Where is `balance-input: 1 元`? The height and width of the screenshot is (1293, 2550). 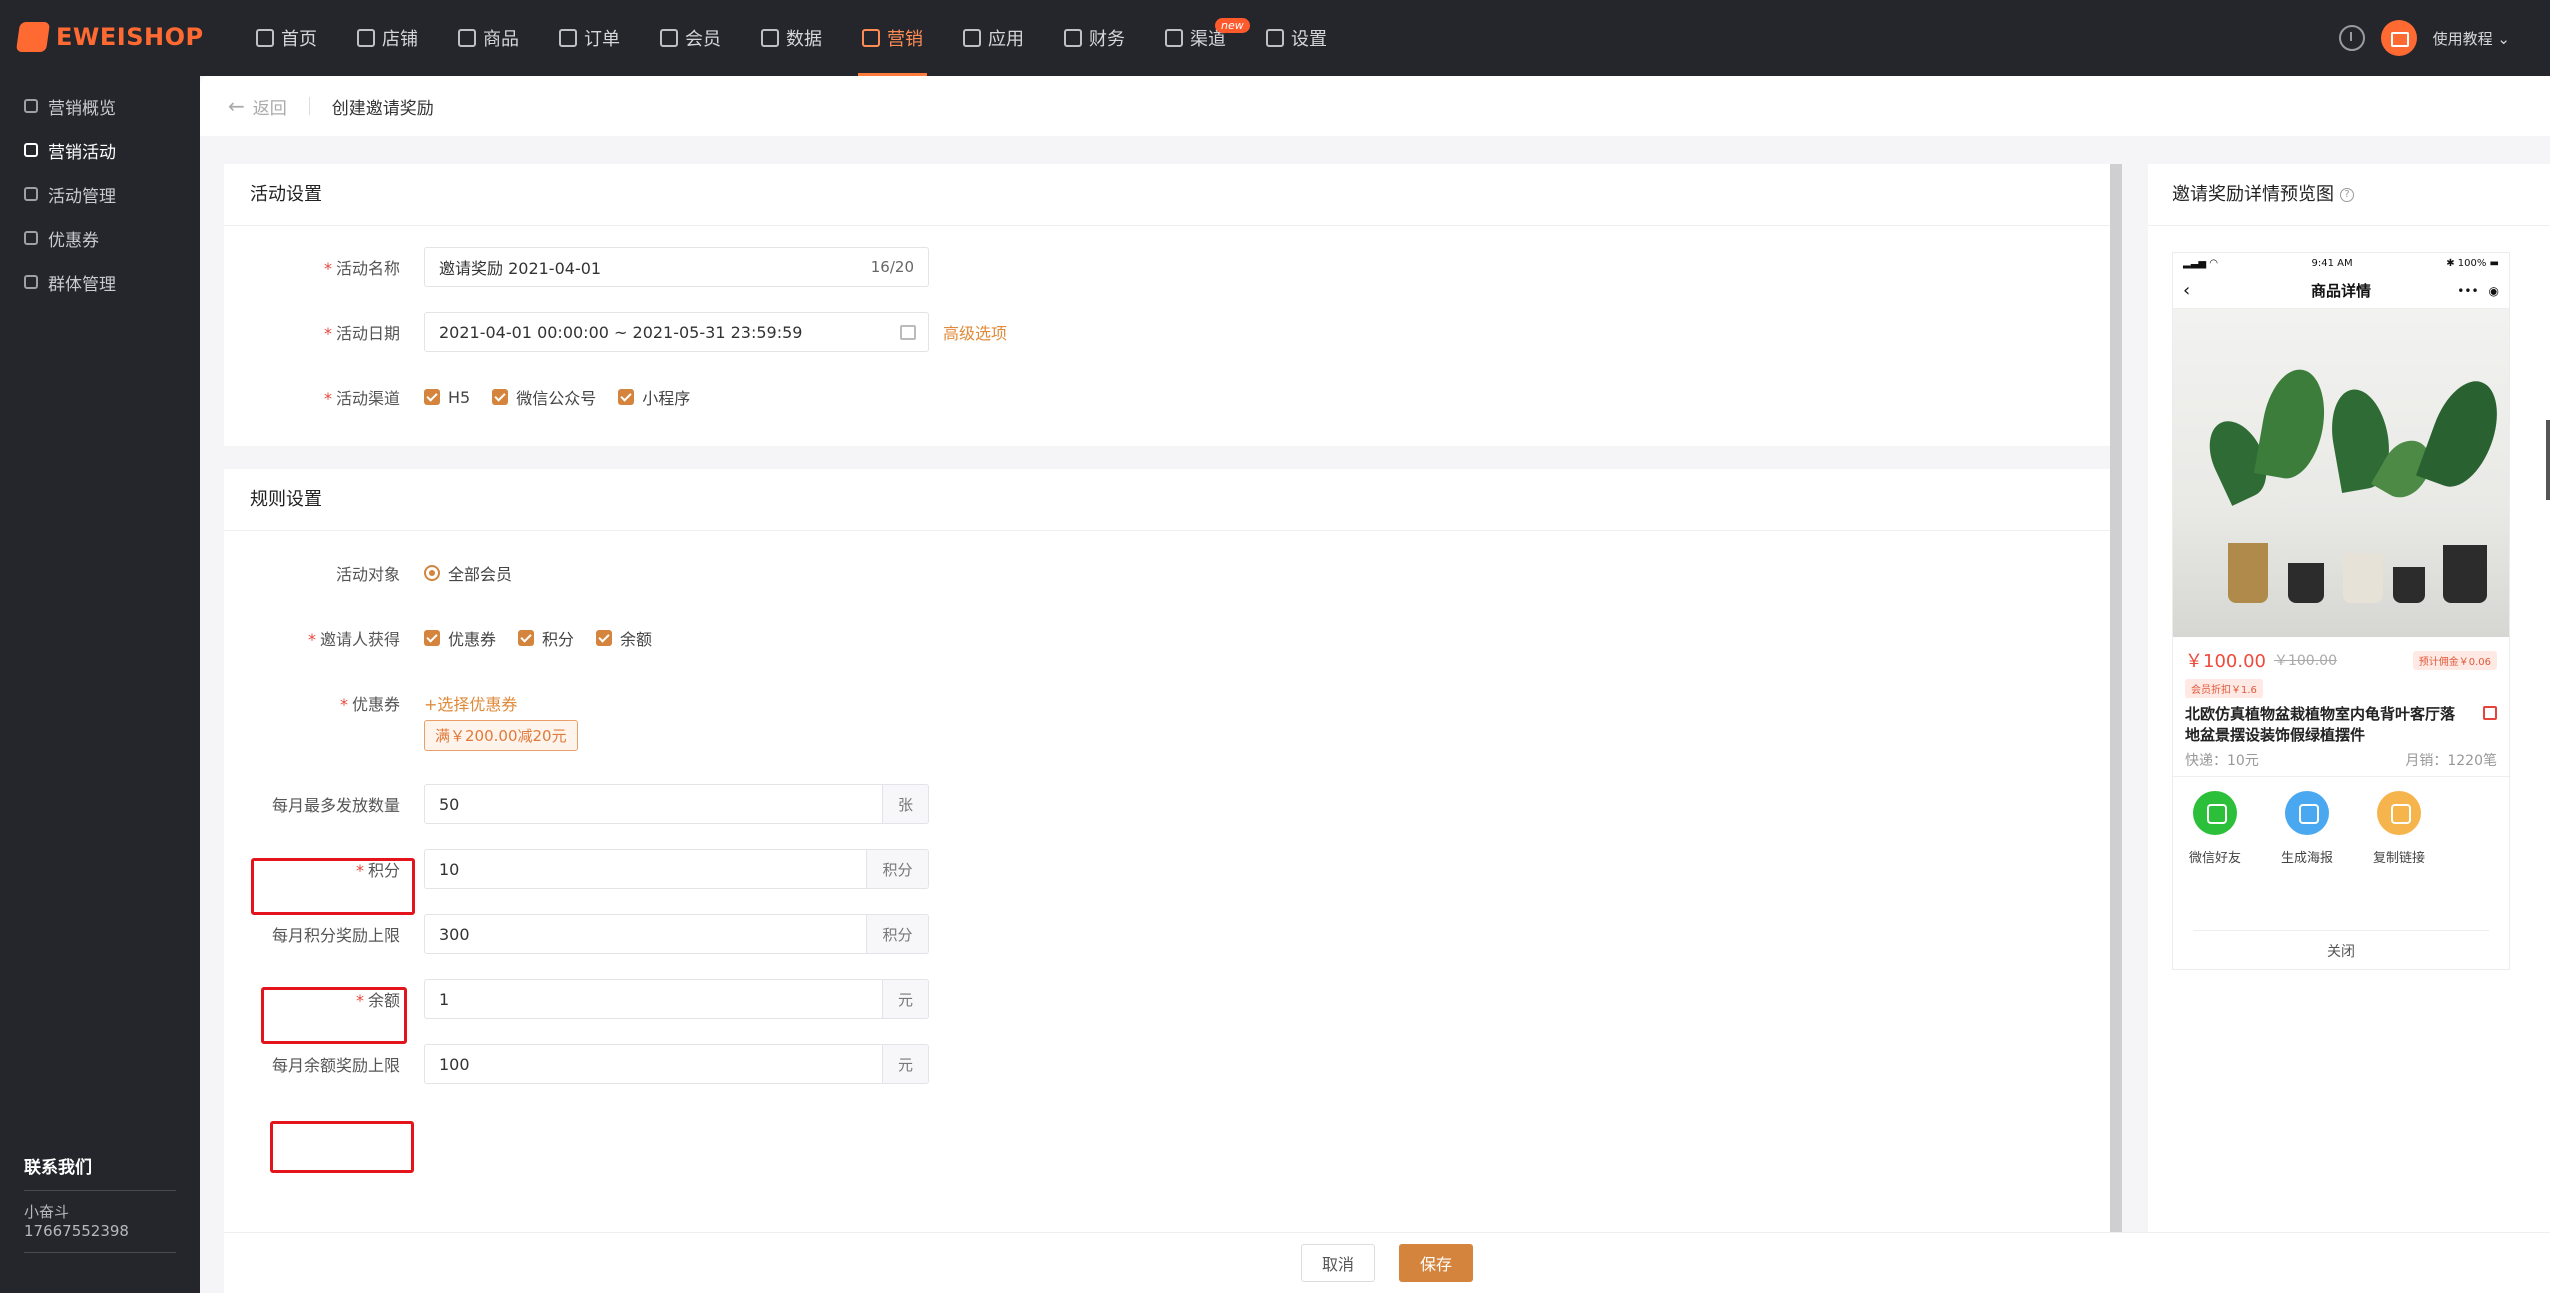
balance-input: 1 元 is located at coordinates (676, 999).